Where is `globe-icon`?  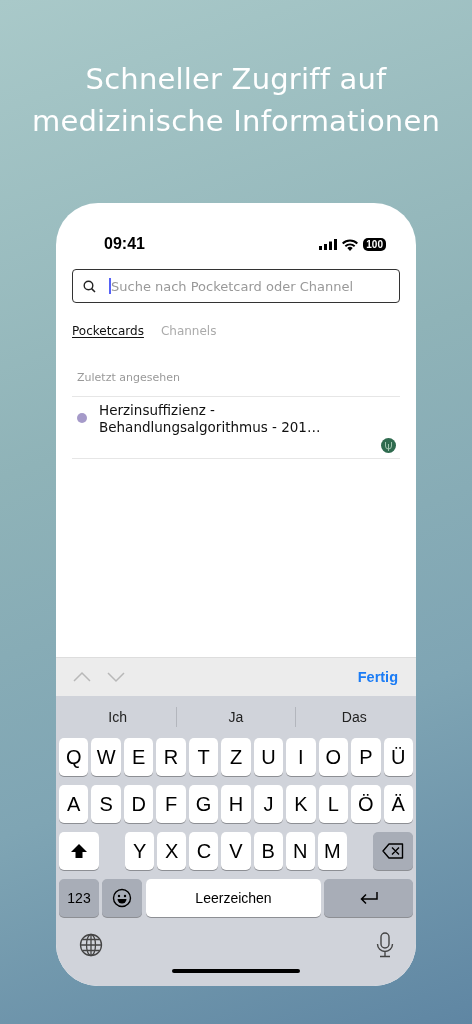
globe-icon is located at coordinates (91, 945).